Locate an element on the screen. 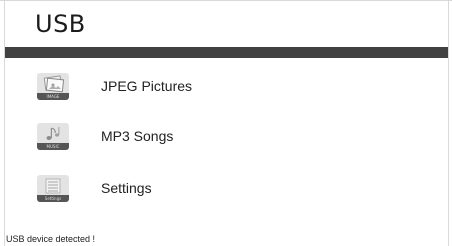  header-bar is located at coordinates (226, 52).